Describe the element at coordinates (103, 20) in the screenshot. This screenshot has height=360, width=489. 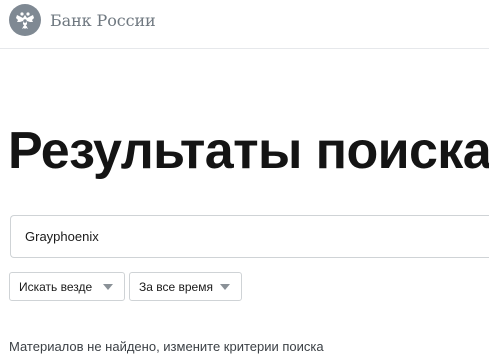
I see `logo-text: Банк России` at that location.